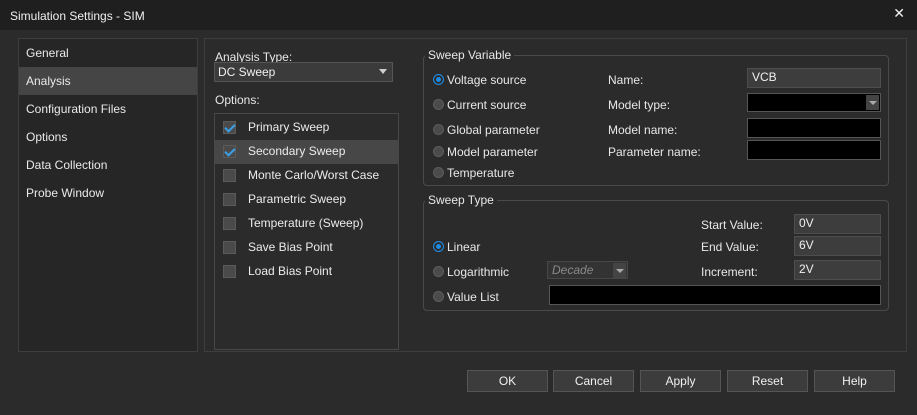 This screenshot has width=917, height=415. Describe the element at coordinates (438, 246) in the screenshot. I see `radio-linear` at that location.